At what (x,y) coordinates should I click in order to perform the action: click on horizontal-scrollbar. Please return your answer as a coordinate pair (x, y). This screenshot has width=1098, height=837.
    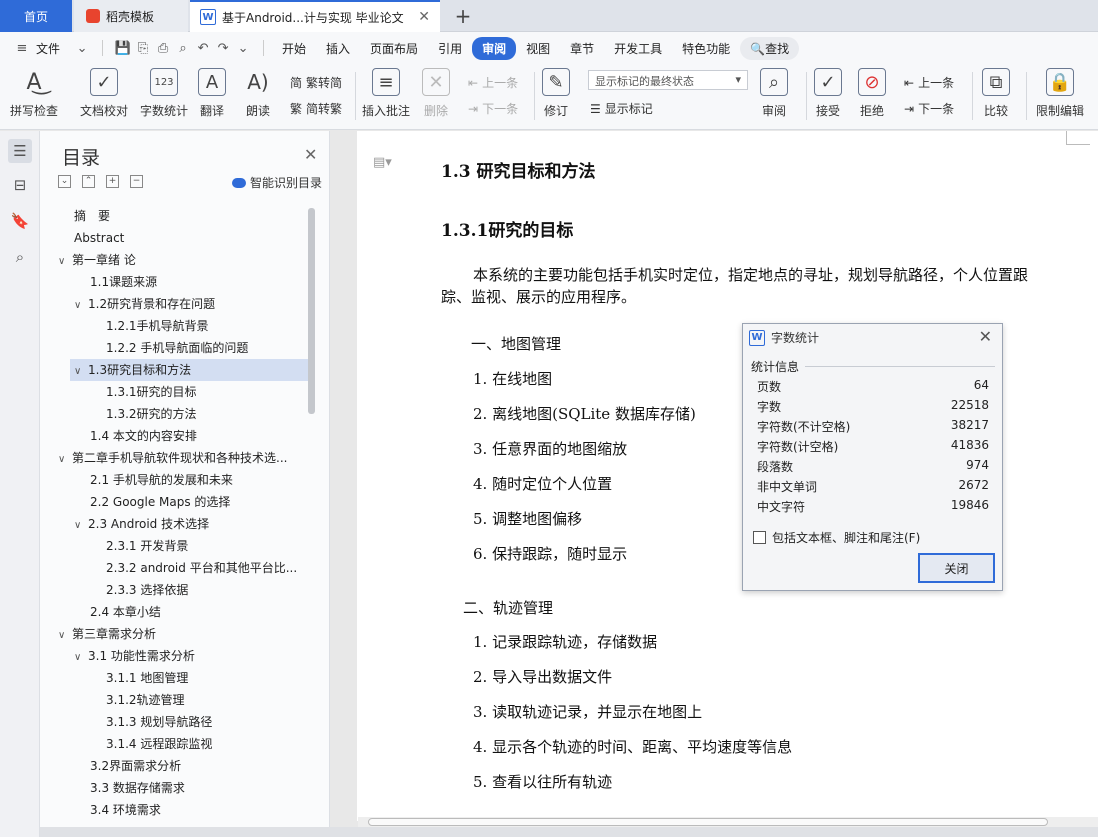
    Looking at the image, I should click on (728, 822).